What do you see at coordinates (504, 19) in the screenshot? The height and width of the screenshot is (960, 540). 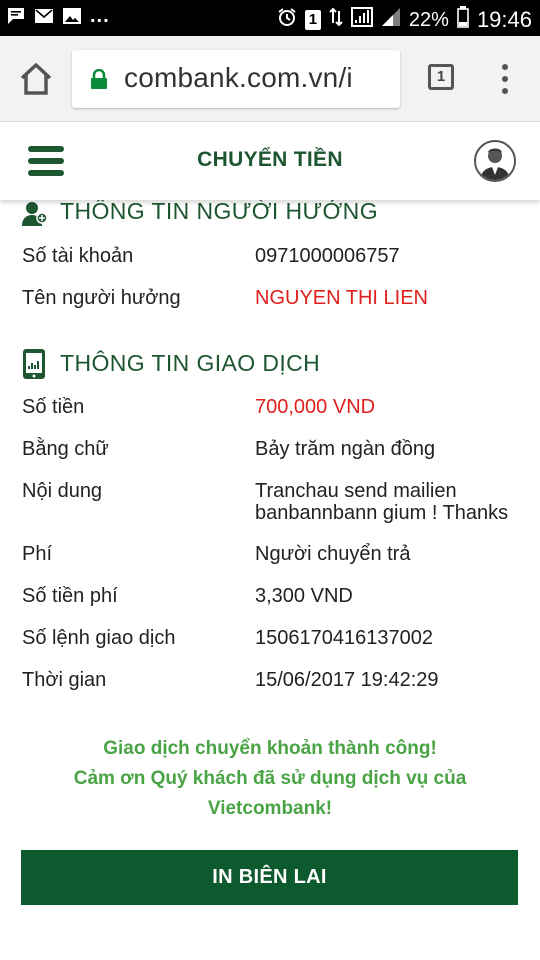 I see `clock: 19:46` at bounding box center [504, 19].